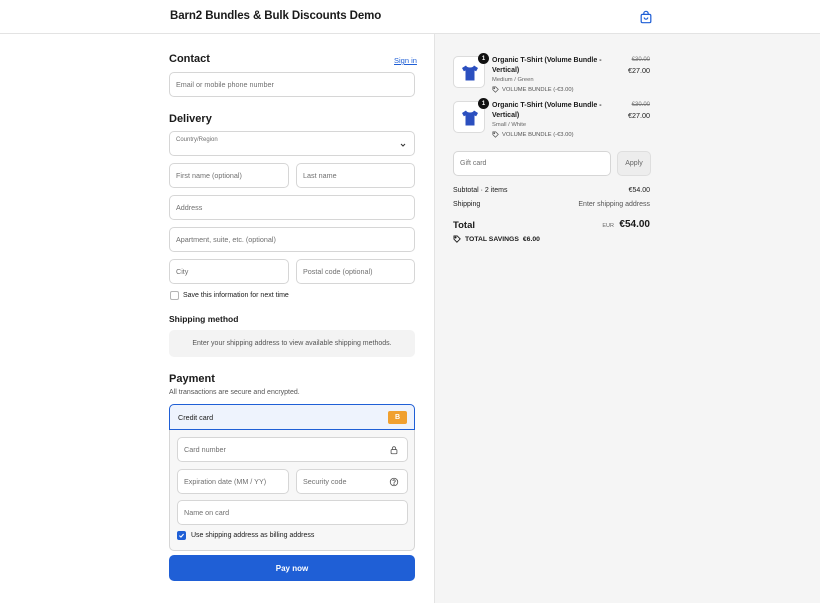 Image resolution: width=820 pixels, height=603 pixels. What do you see at coordinates (352, 481) in the screenshot?
I see `security-code-field: Security code` at bounding box center [352, 481].